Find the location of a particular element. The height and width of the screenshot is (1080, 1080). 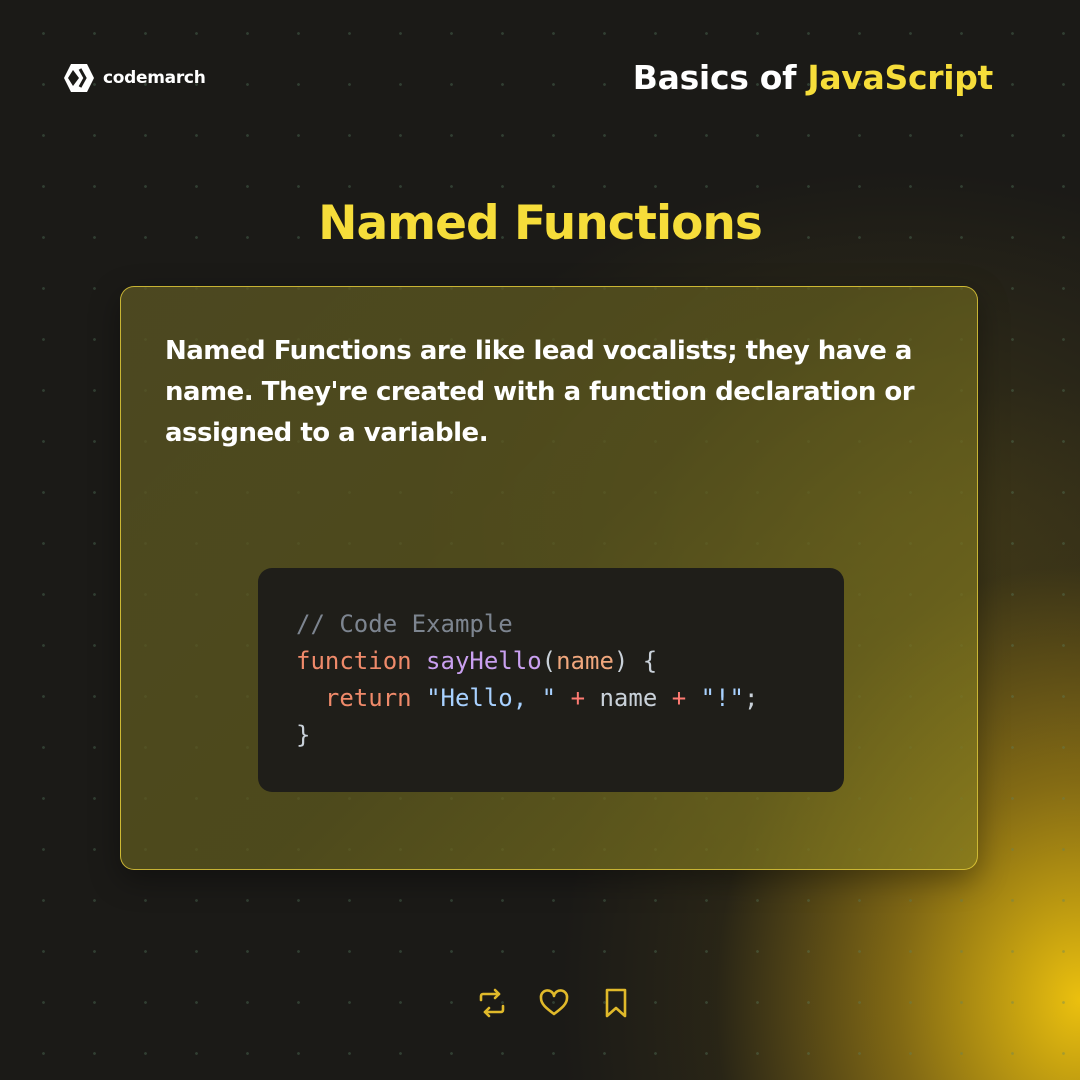

code-paren-close: ) { is located at coordinates (635, 661).